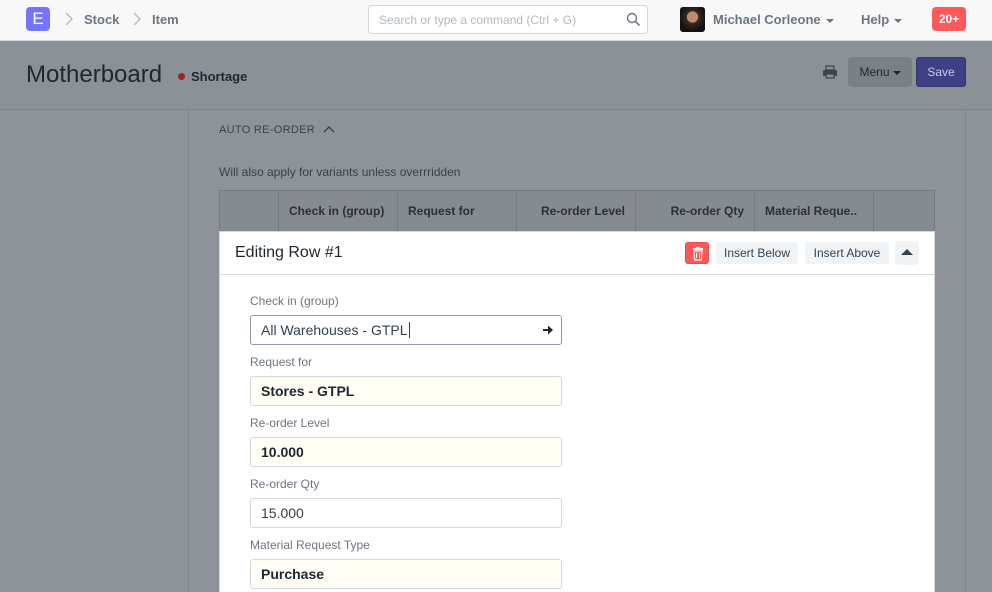  Describe the element at coordinates (334, 330) in the screenshot. I see `check-in-group-value: All Warehouses - GTPL` at that location.